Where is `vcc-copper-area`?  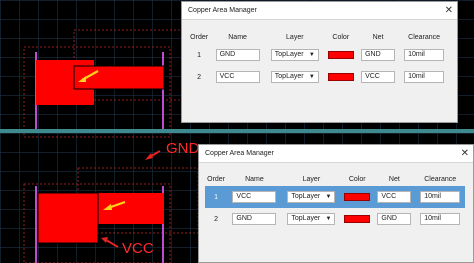
vcc-copper-area is located at coordinates (68, 218).